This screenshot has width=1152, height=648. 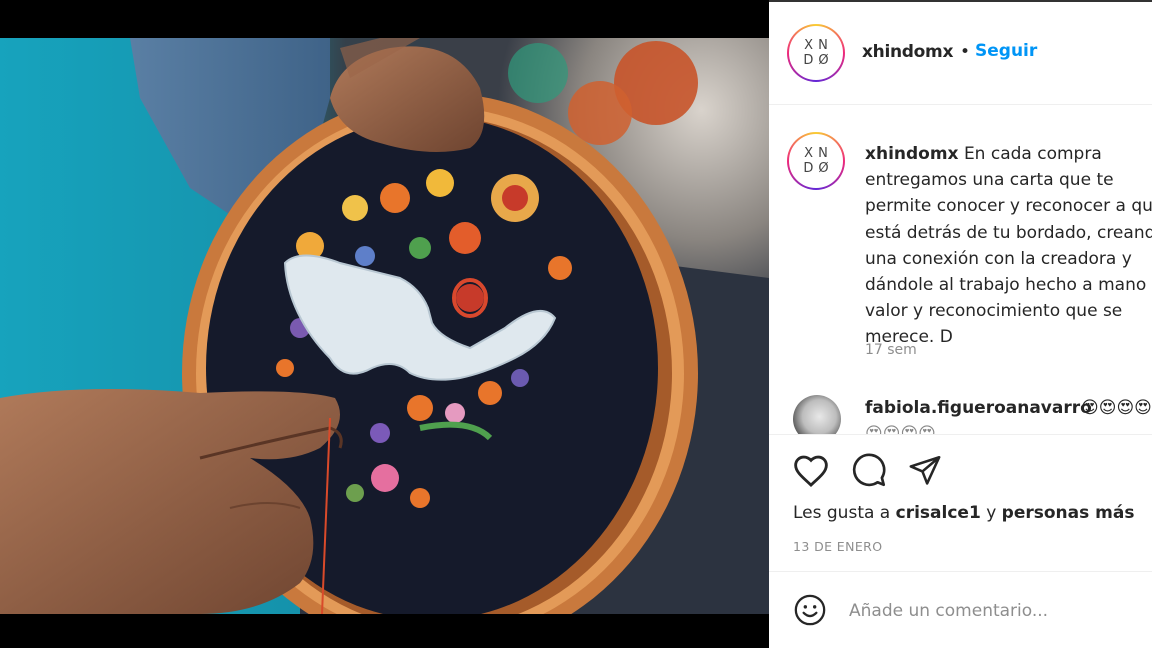 I want to click on caption-username: xhindomx, so click(x=912, y=154).